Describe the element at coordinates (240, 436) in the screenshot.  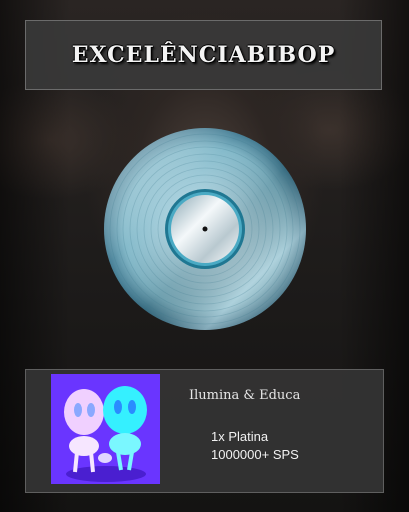
I see `certification-level: 1x Platina` at that location.